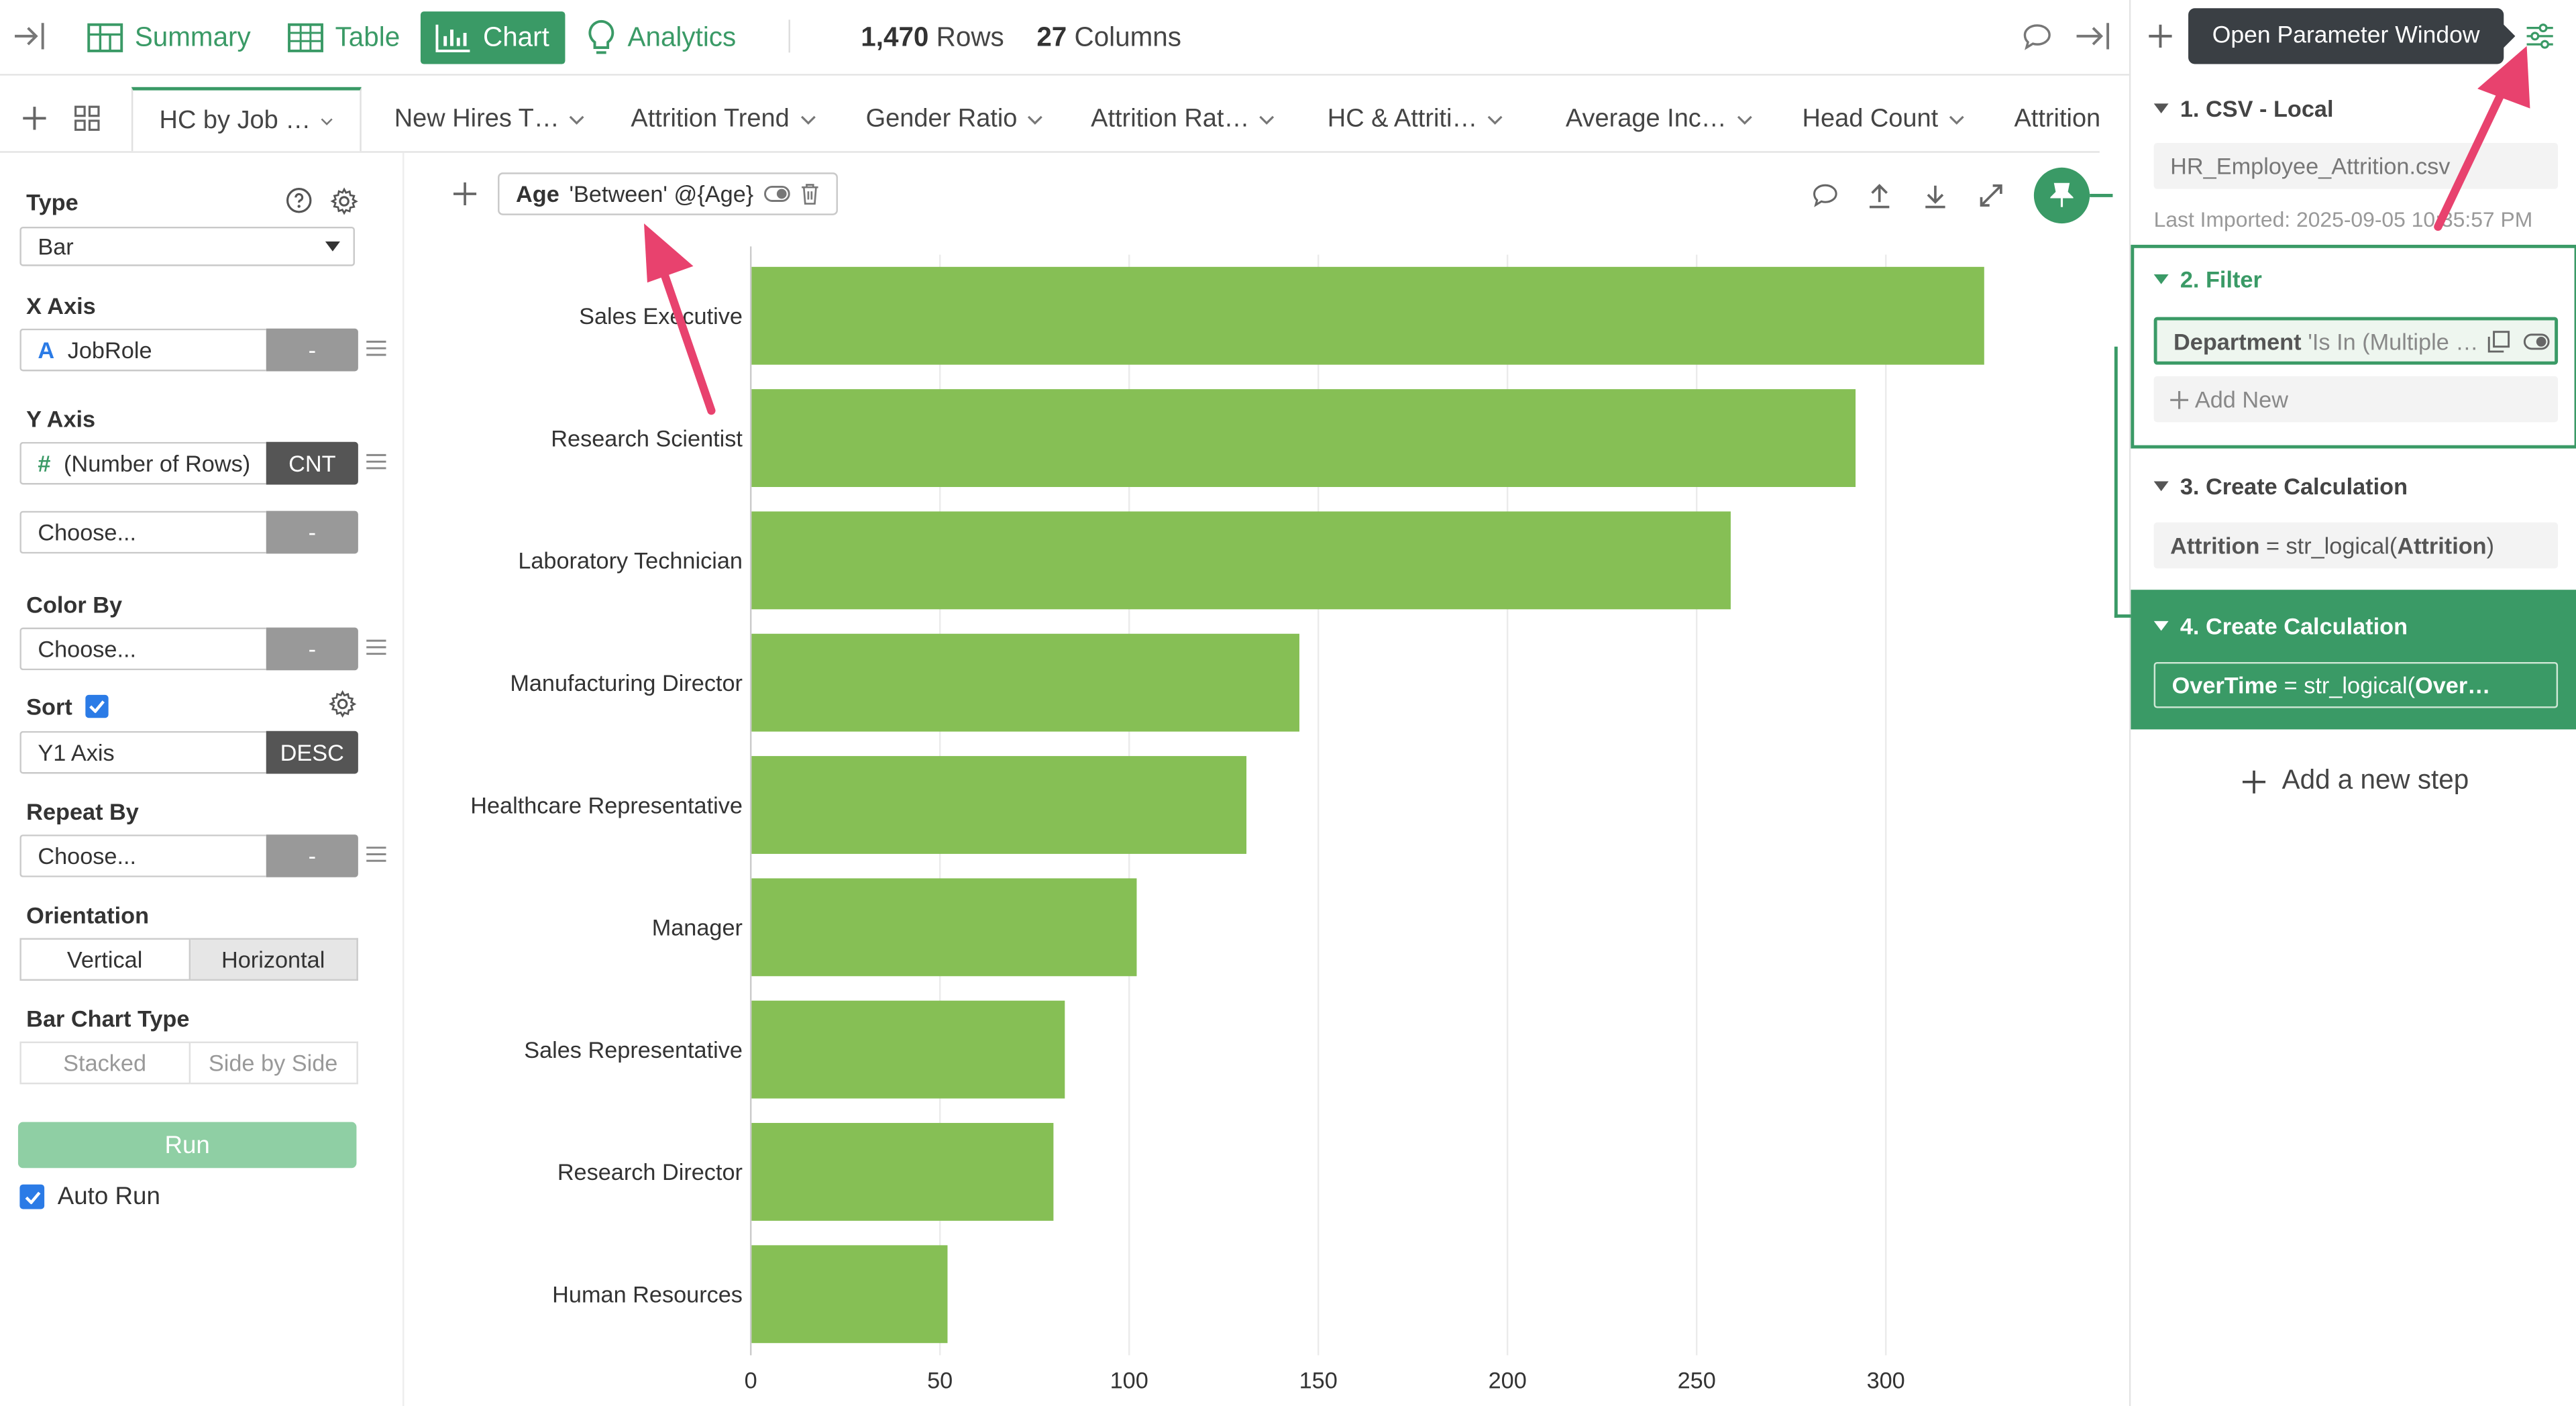 This screenshot has height=1406, width=2576. I want to click on y-axis-field: # (Number of Rows) CNT, so click(188, 463).